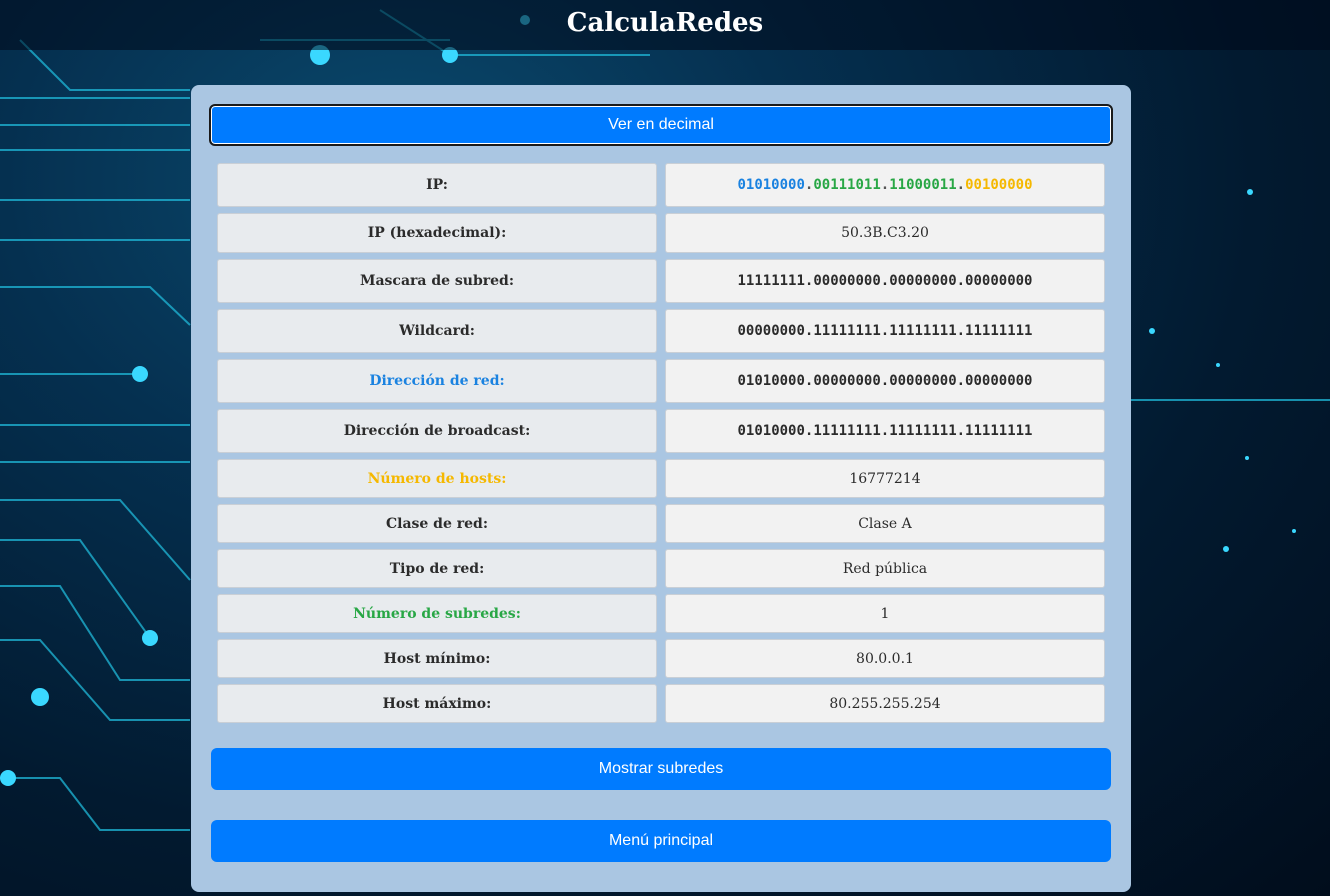 The height and width of the screenshot is (896, 1330). Describe the element at coordinates (661, 185) in the screenshot. I see `row-ip: IP: 01010000. 00111011. 11000011. 00100000` at that location.